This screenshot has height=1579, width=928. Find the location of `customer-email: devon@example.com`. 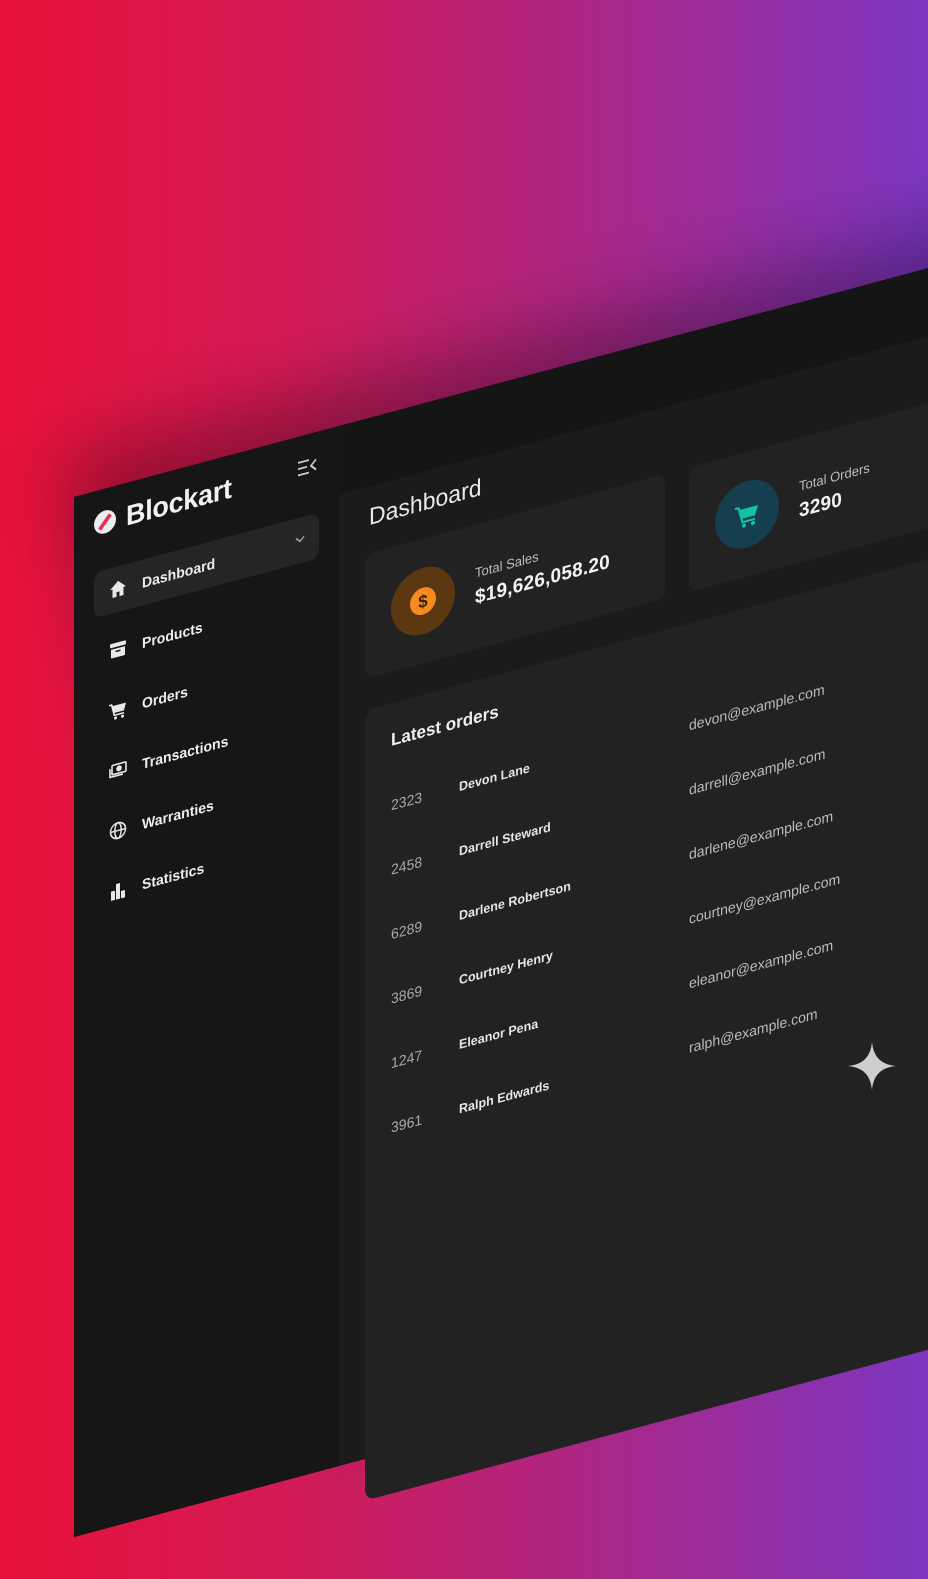

customer-email: devon@example.com is located at coordinates (757, 707).